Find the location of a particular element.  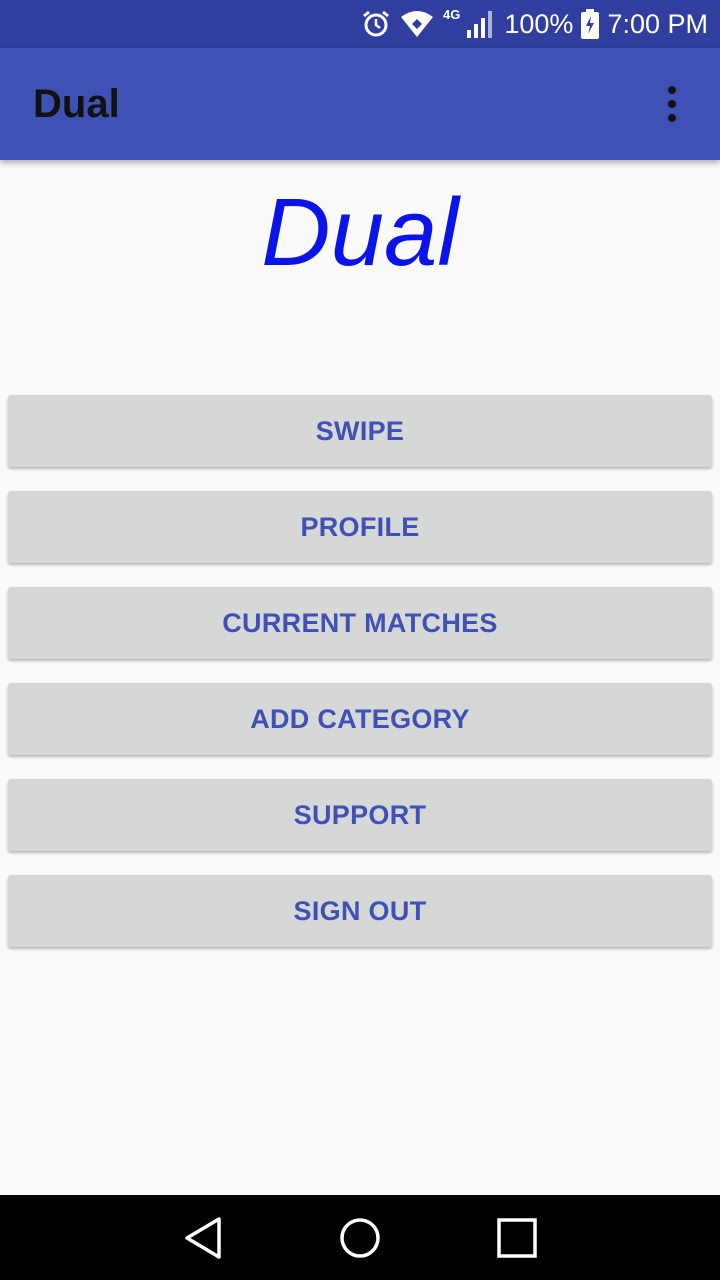

home-icon is located at coordinates (360, 1238).